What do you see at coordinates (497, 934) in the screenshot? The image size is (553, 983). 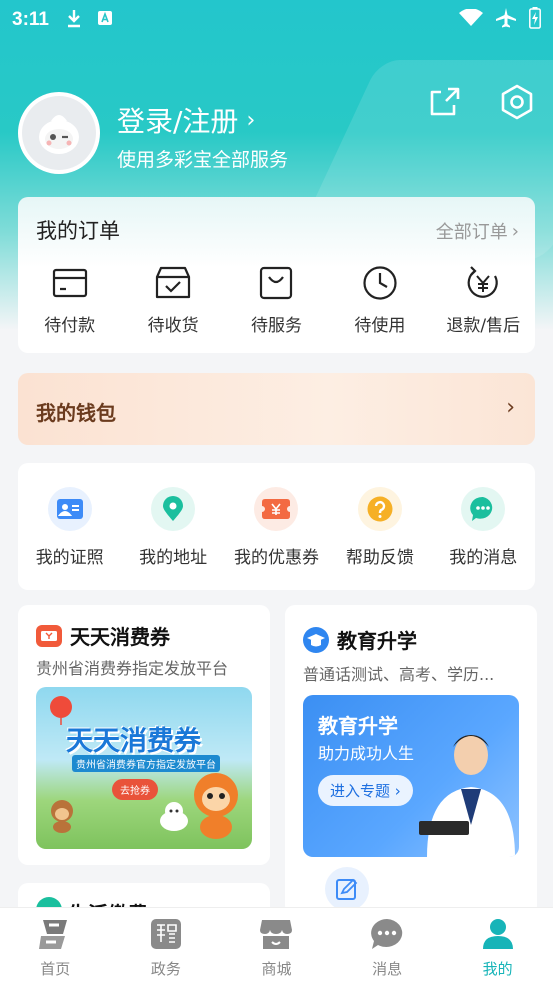 I see `profile-icon` at bounding box center [497, 934].